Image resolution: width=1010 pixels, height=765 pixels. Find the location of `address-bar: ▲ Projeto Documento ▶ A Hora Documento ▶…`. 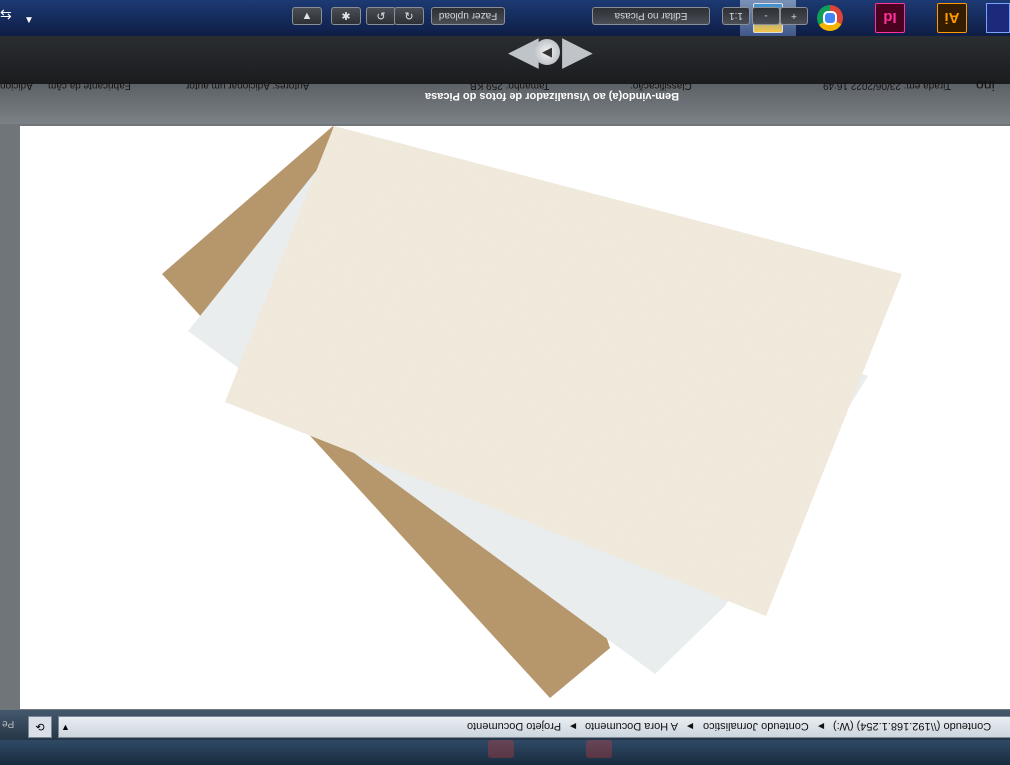

address-bar: ▲ Projeto Documento ▶ A Hora Documento ▶… is located at coordinates (534, 727).